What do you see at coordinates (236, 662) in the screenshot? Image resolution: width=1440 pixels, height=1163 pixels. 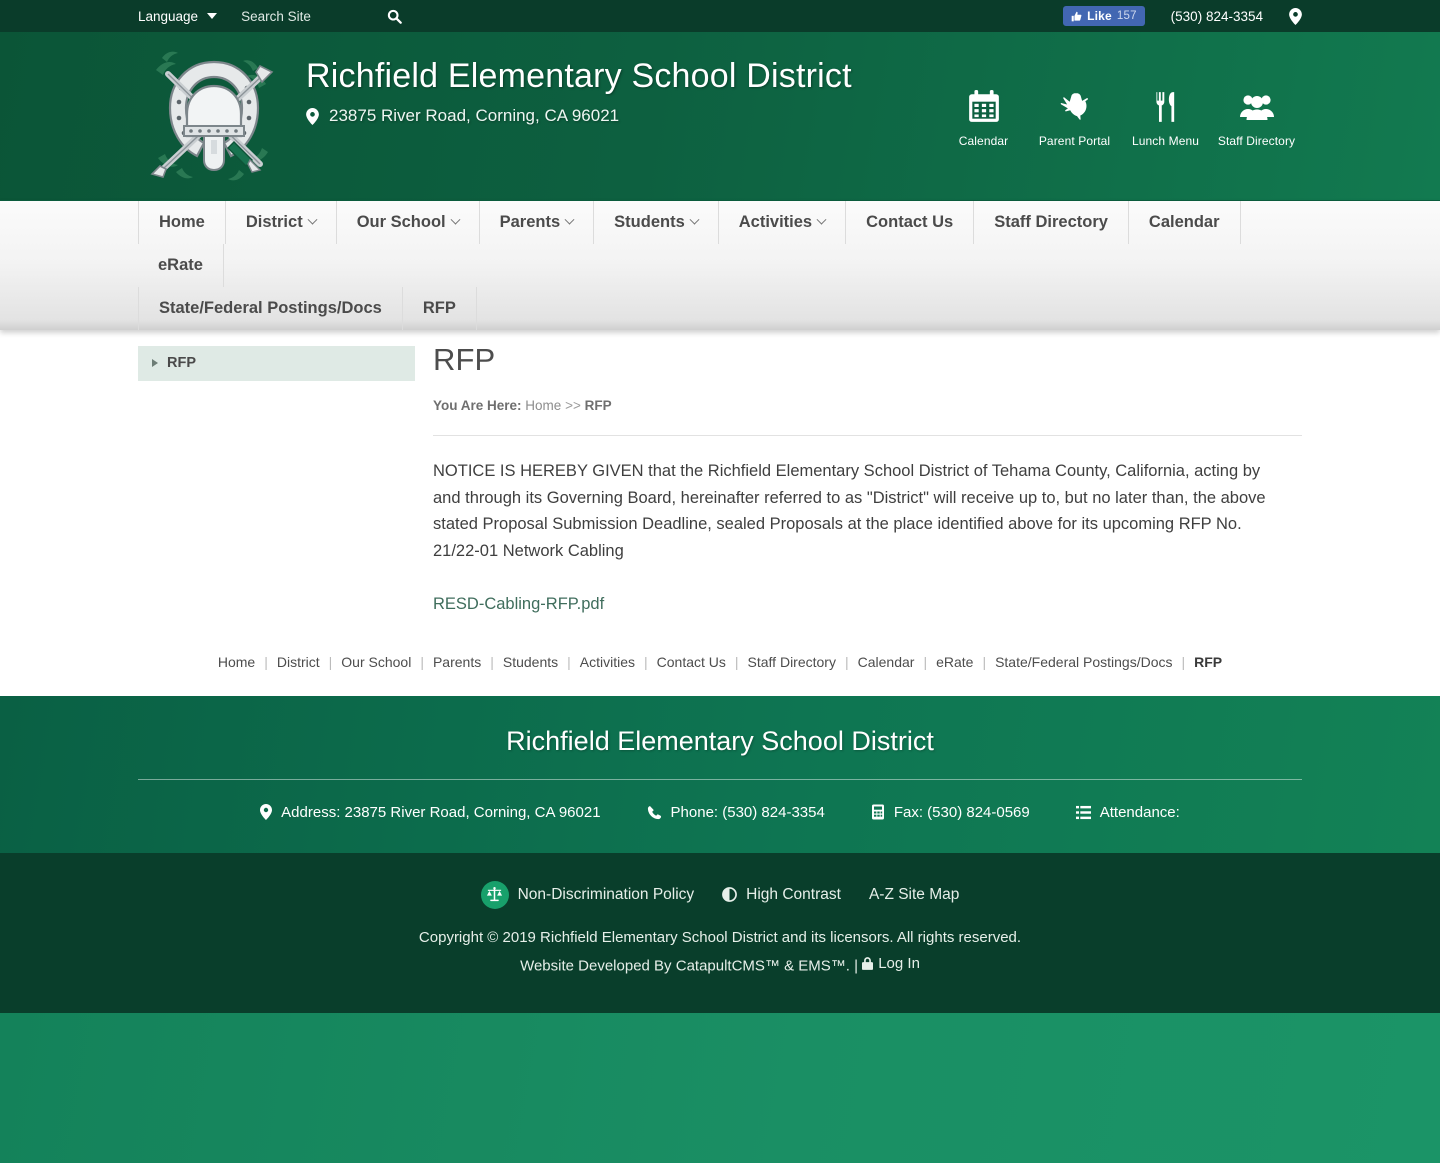 I see `bottom-nav-home: Home` at bounding box center [236, 662].